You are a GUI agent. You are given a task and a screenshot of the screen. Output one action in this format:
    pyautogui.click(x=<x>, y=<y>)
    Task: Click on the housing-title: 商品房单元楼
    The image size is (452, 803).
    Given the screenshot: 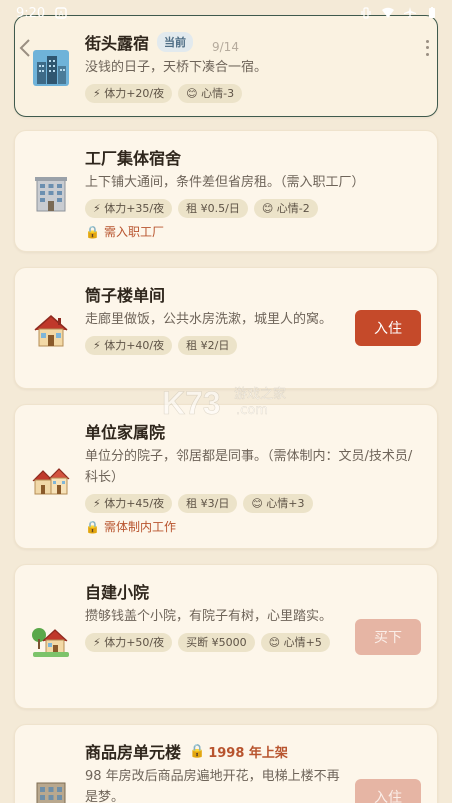 What is the action you would take?
    pyautogui.click(x=133, y=752)
    